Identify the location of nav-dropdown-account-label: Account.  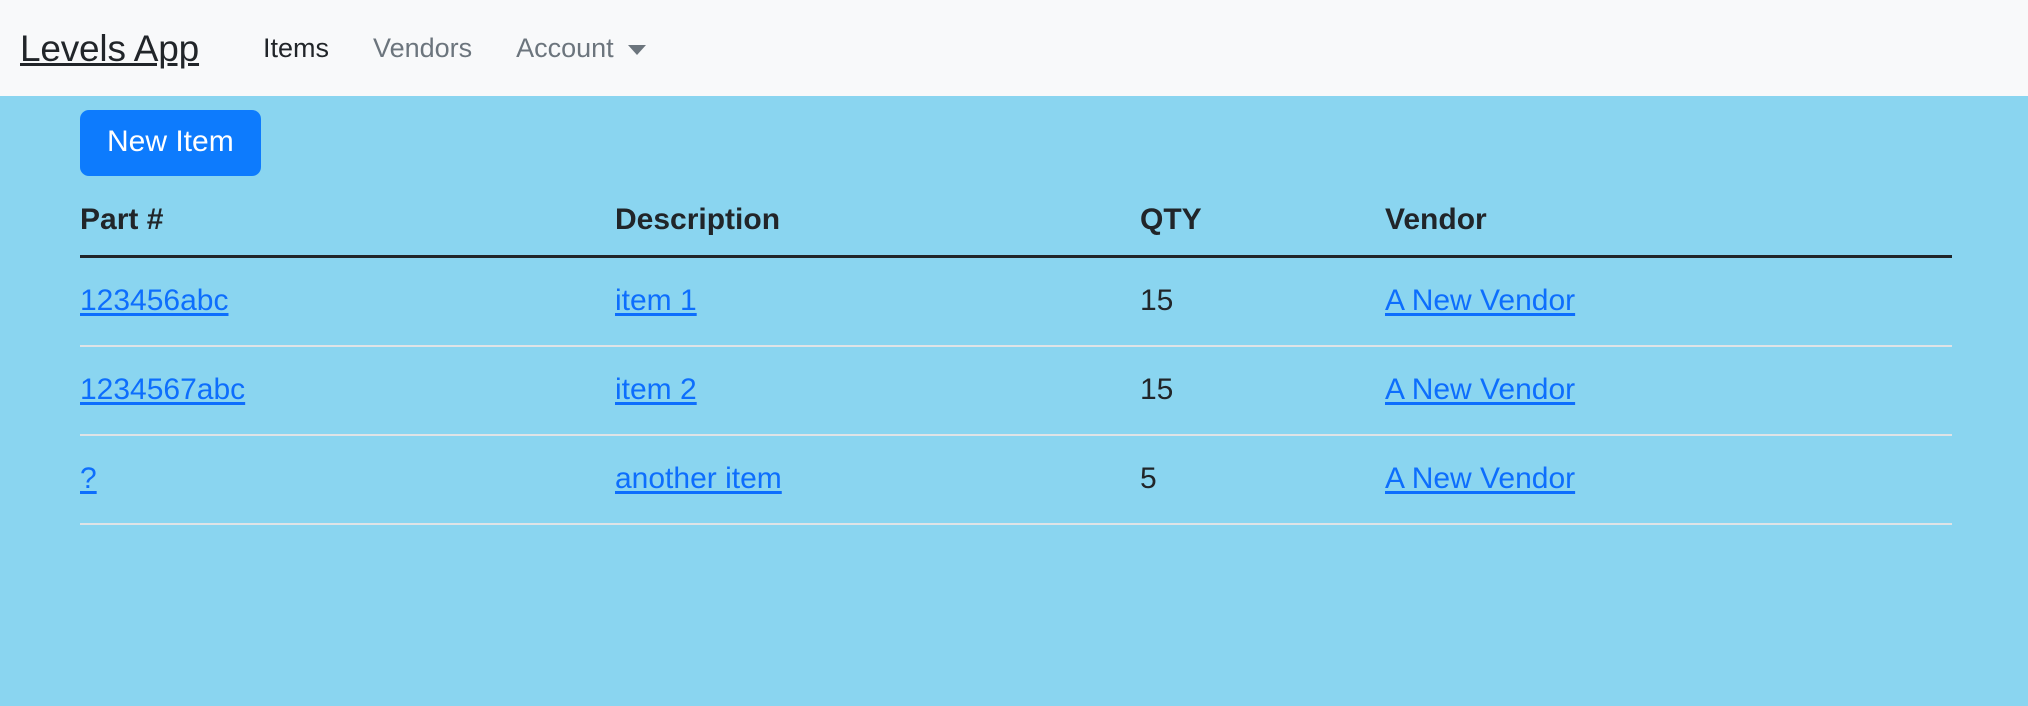
(565, 47).